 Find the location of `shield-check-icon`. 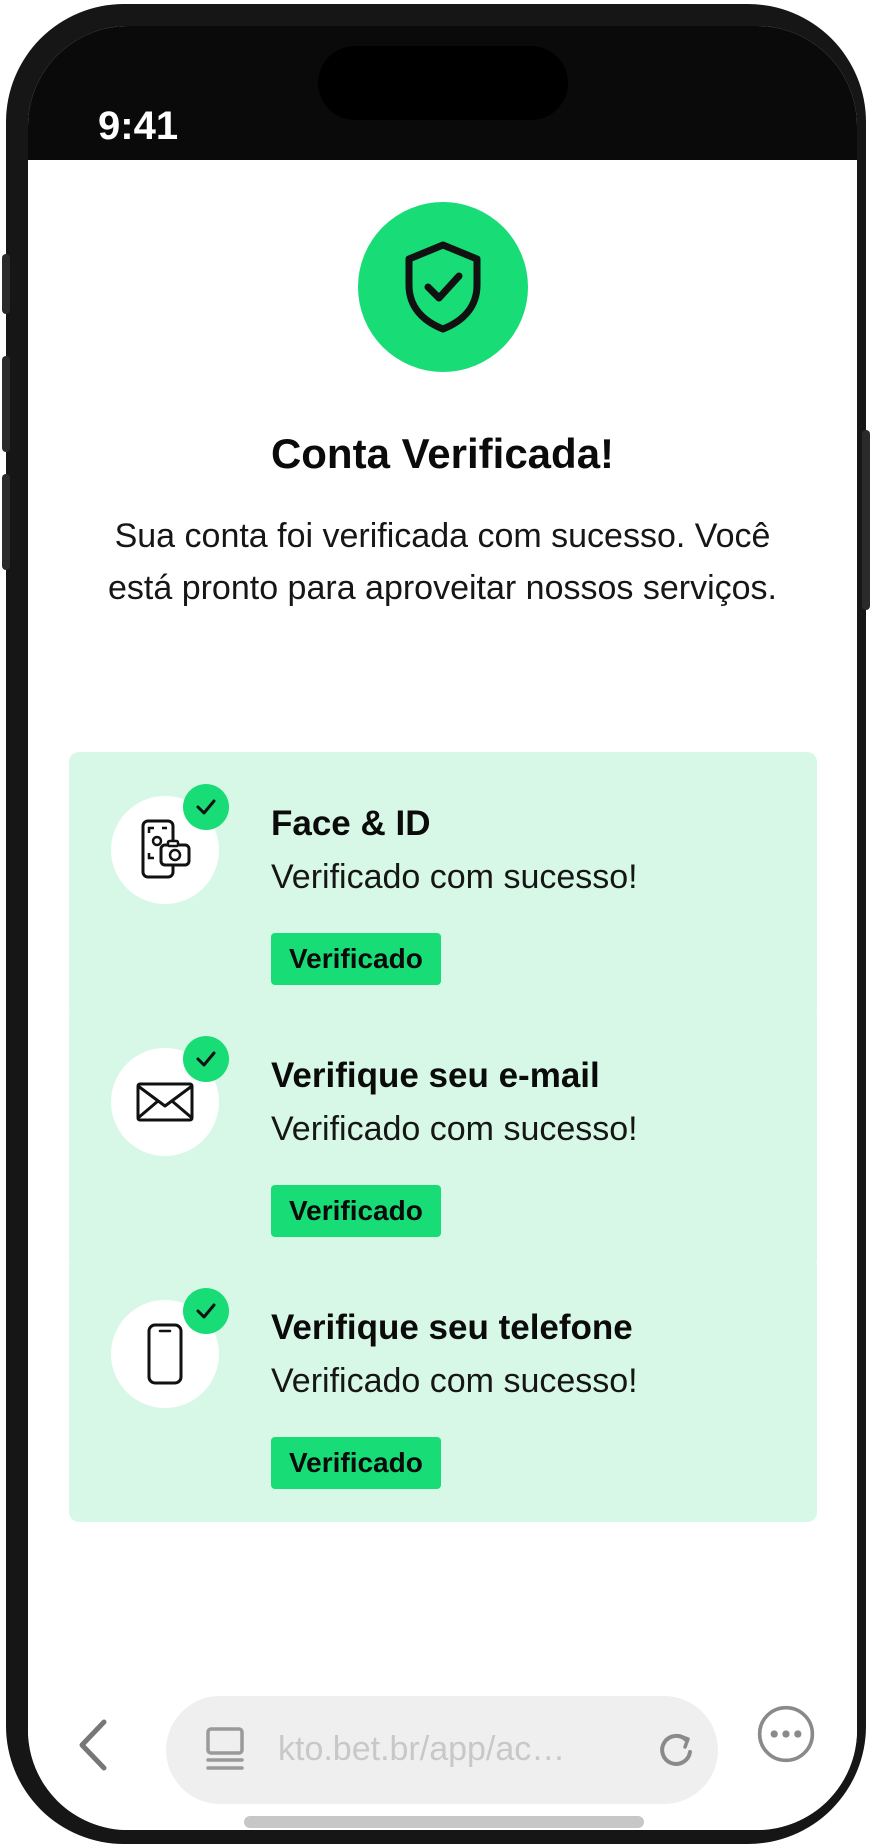

shield-check-icon is located at coordinates (443, 287).